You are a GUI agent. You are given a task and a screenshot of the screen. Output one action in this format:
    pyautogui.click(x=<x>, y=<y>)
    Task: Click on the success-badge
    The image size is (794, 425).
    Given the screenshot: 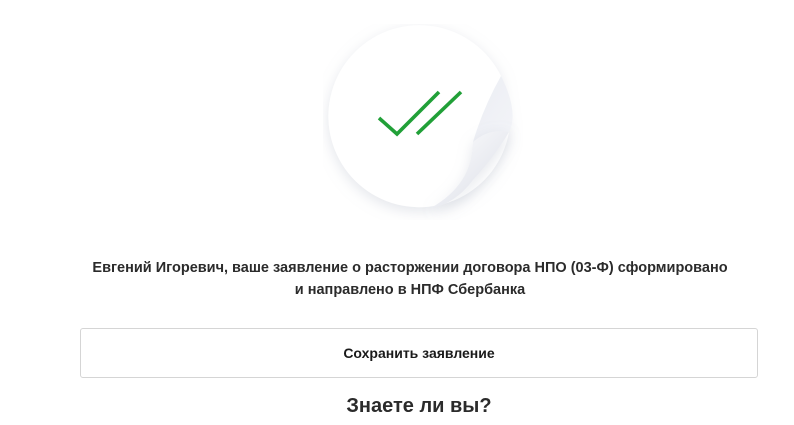 What is the action you would take?
    pyautogui.click(x=420, y=116)
    